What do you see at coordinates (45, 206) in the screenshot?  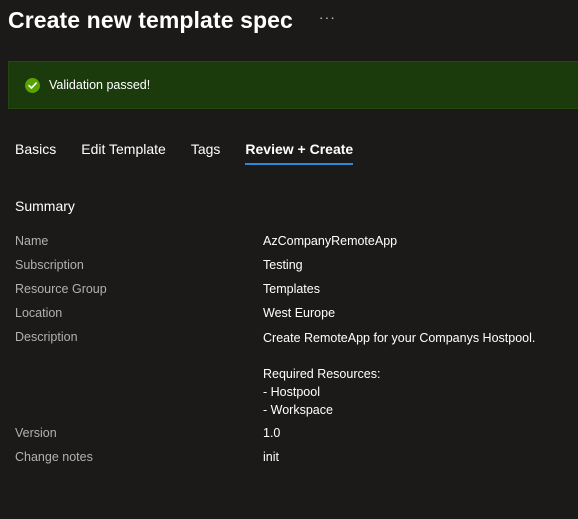 I see `summary-heading: Summary` at bounding box center [45, 206].